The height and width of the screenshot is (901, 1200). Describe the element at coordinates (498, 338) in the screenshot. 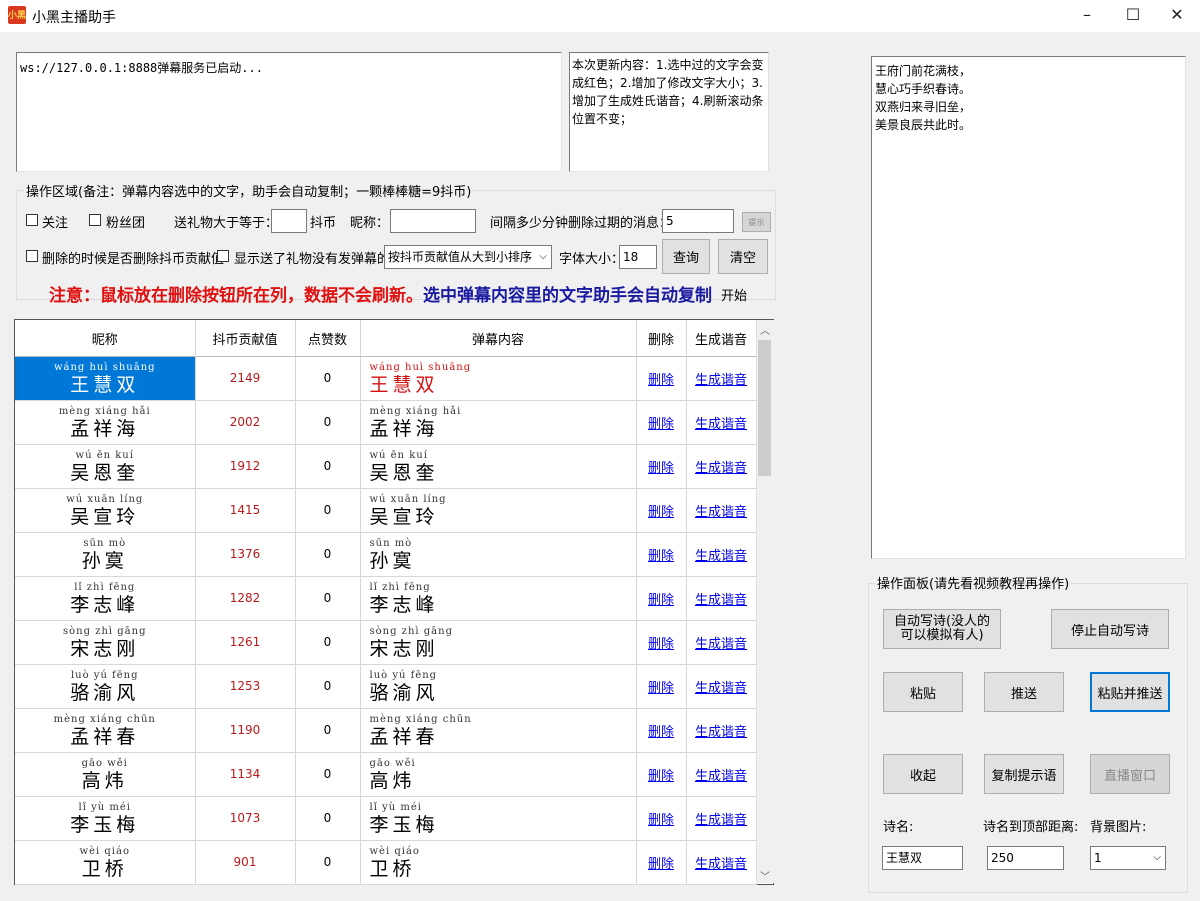

I see `col-content-header: 弹幕内容` at that location.